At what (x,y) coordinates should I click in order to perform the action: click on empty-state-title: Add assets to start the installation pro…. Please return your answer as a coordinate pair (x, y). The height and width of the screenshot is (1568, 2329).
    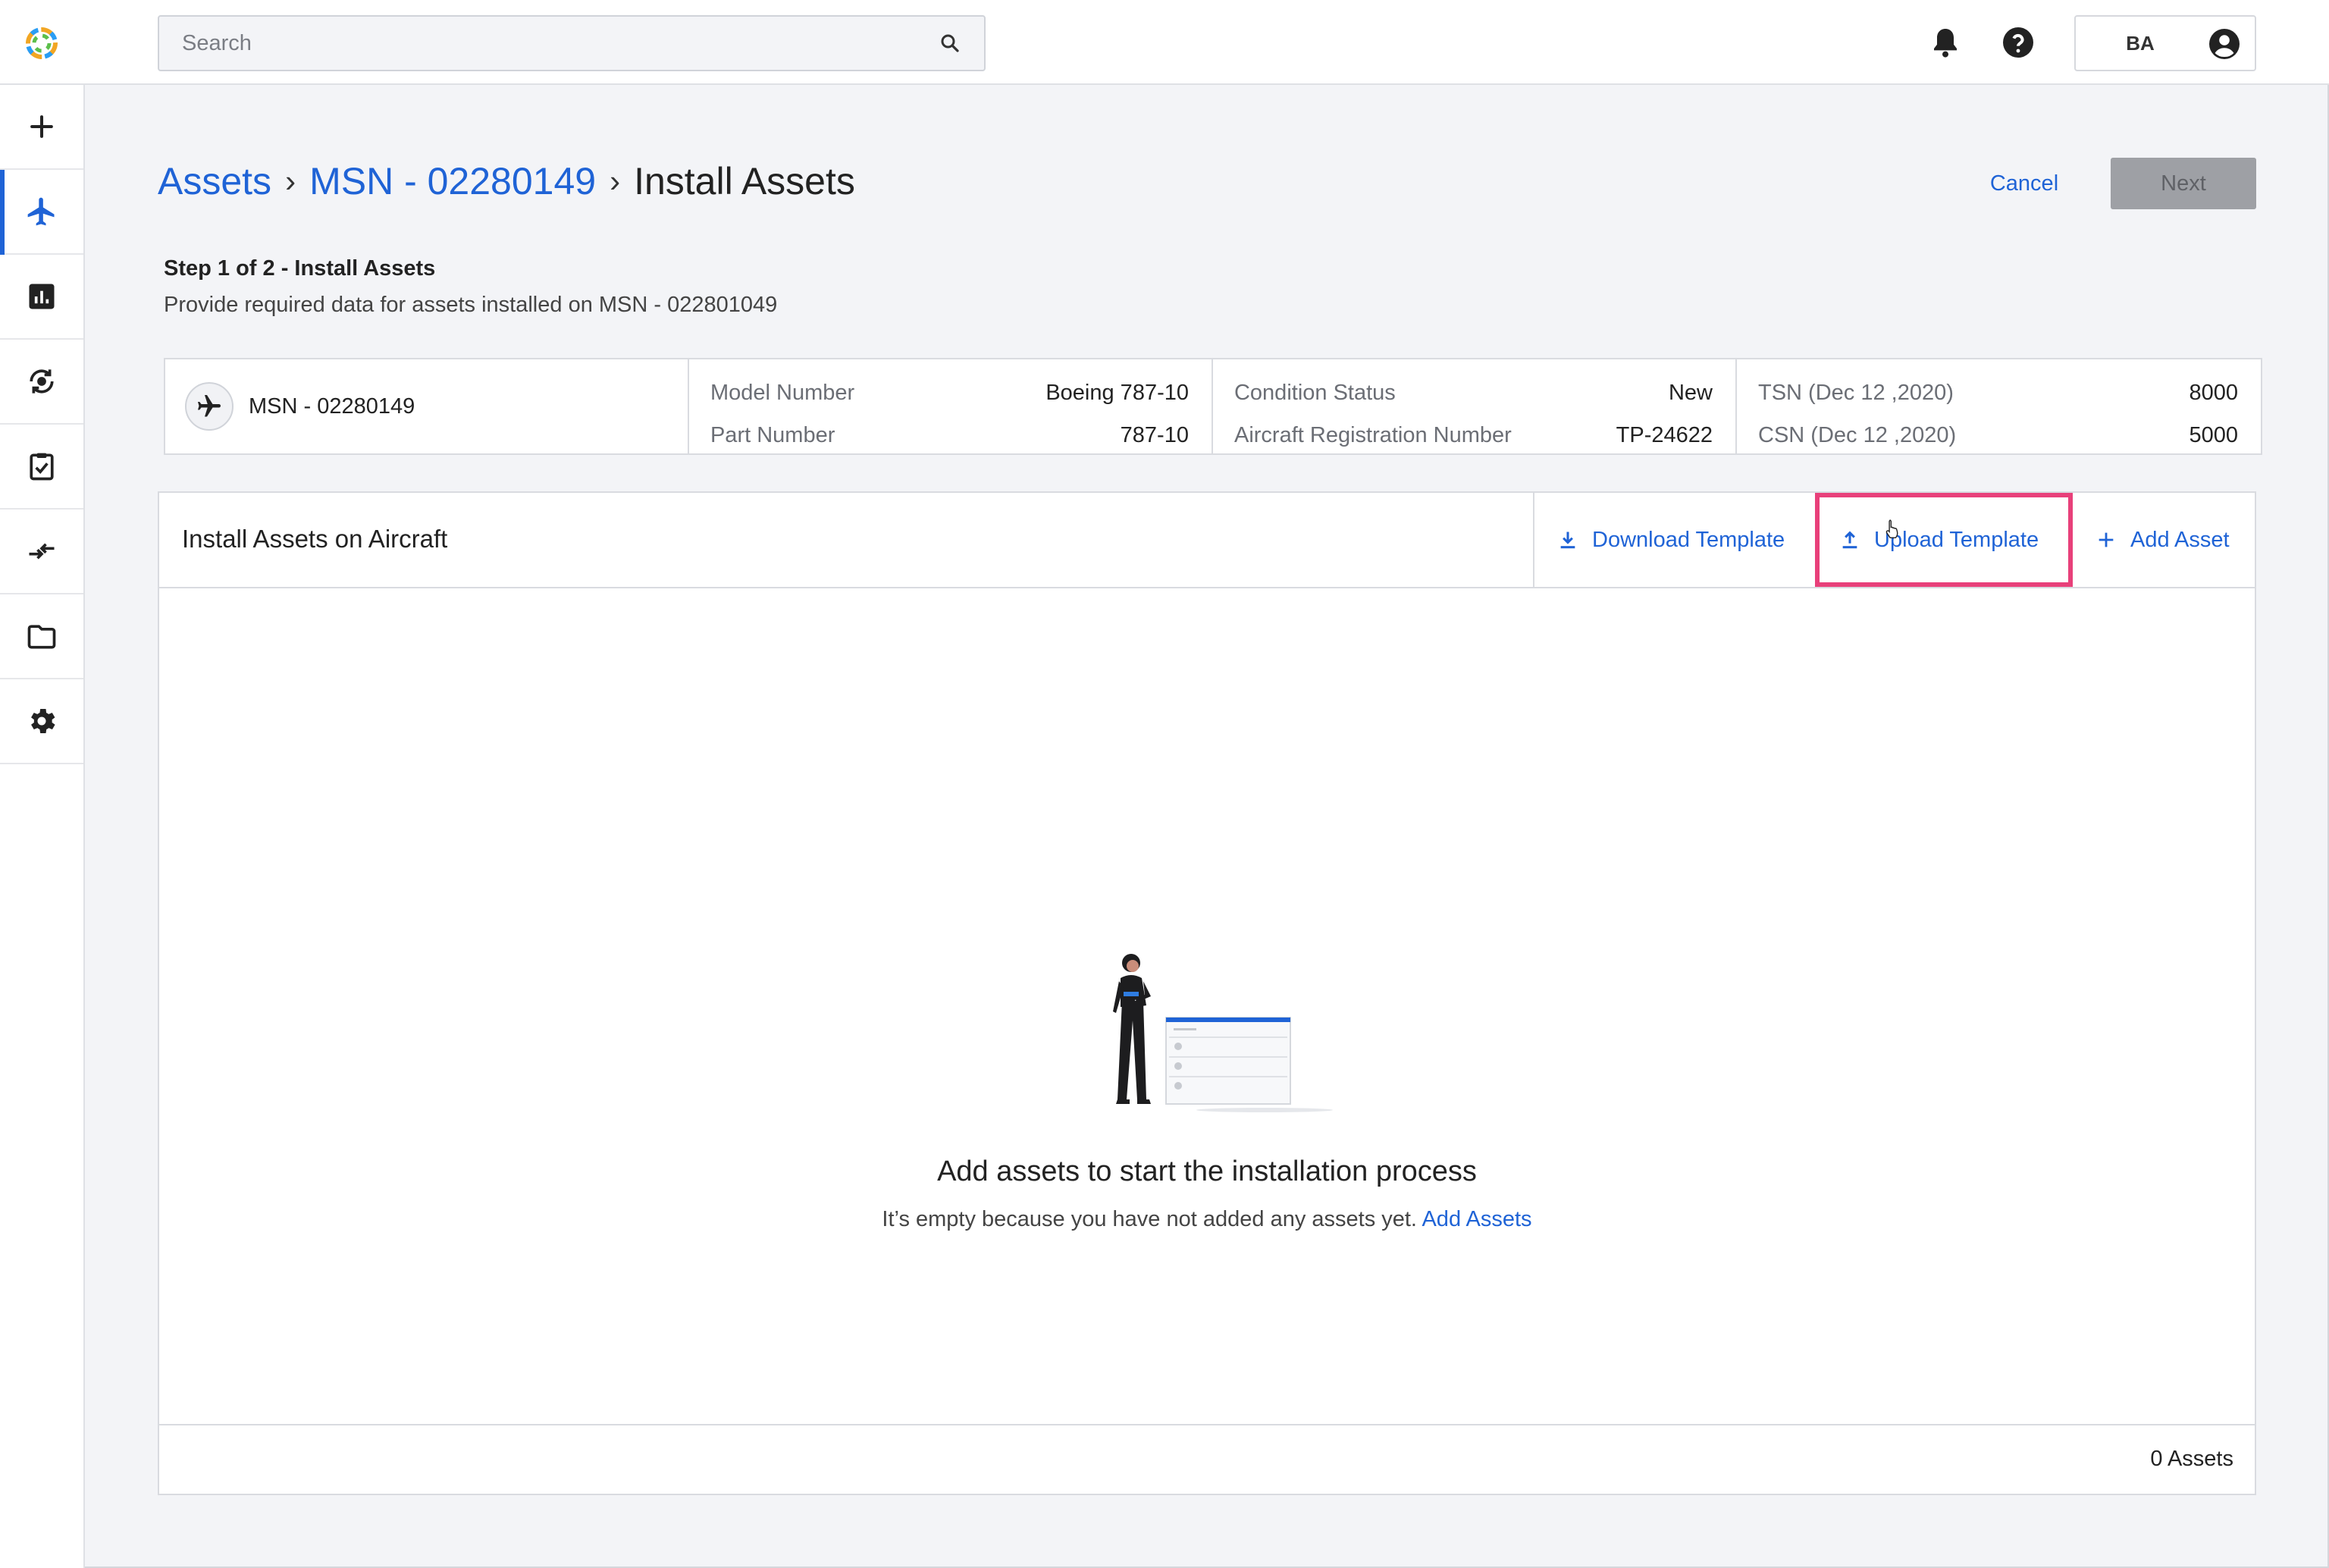
    Looking at the image, I should click on (1207, 1171).